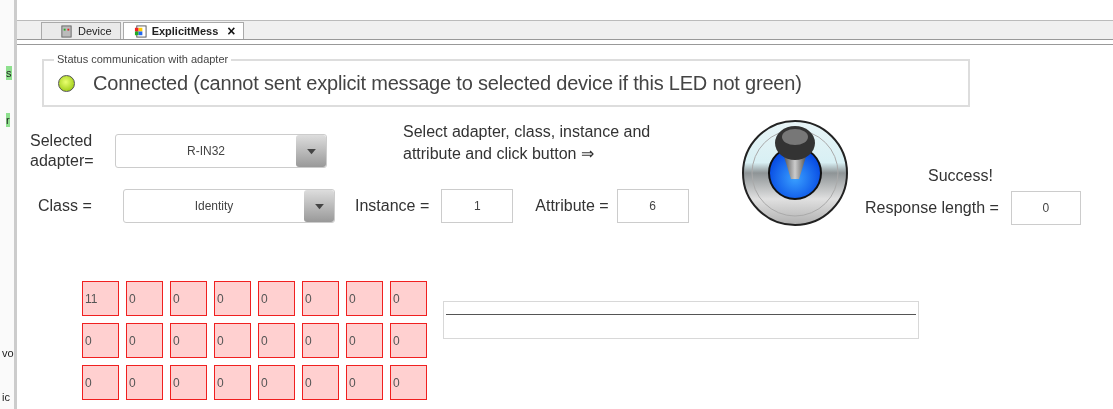 Image resolution: width=1113 pixels, height=409 pixels. I want to click on response-length-field: 0, so click(1045, 208).